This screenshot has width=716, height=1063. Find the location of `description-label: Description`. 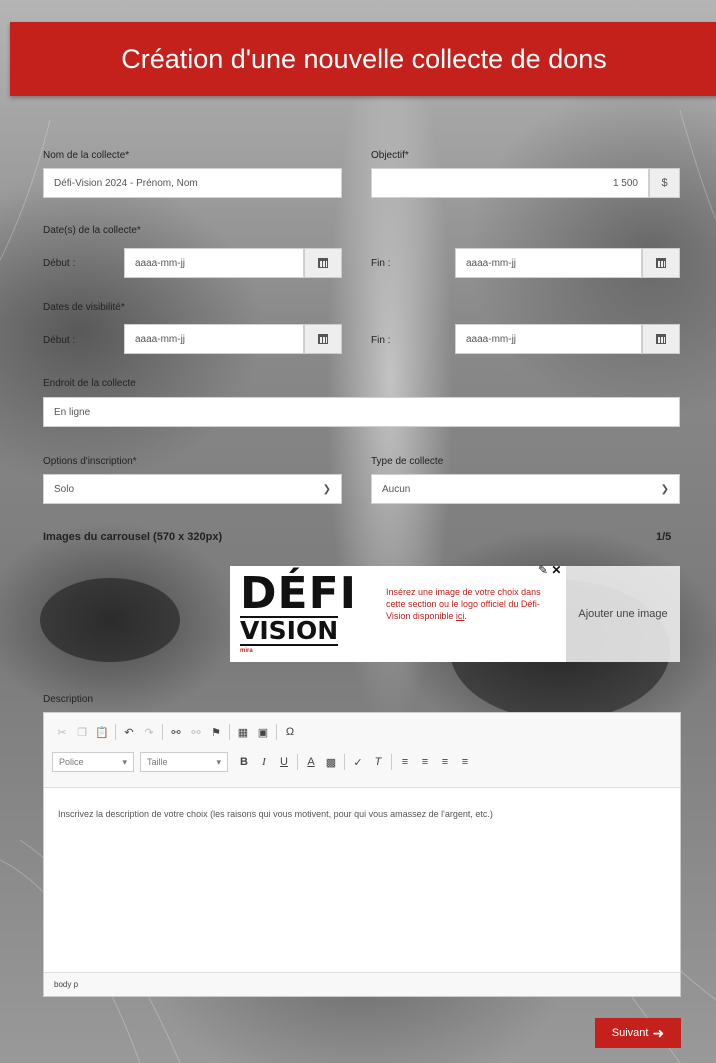

description-label: Description is located at coordinates (68, 699).